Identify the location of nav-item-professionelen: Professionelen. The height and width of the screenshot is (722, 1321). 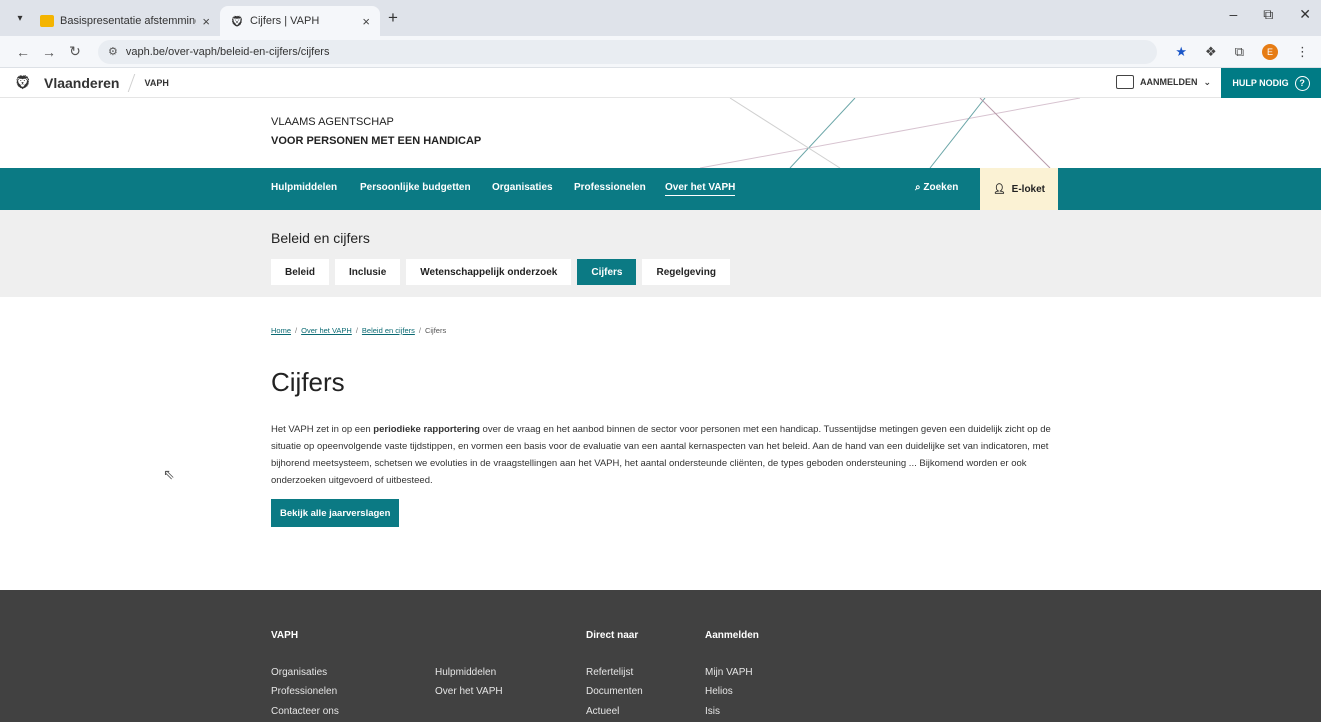
(610, 187).